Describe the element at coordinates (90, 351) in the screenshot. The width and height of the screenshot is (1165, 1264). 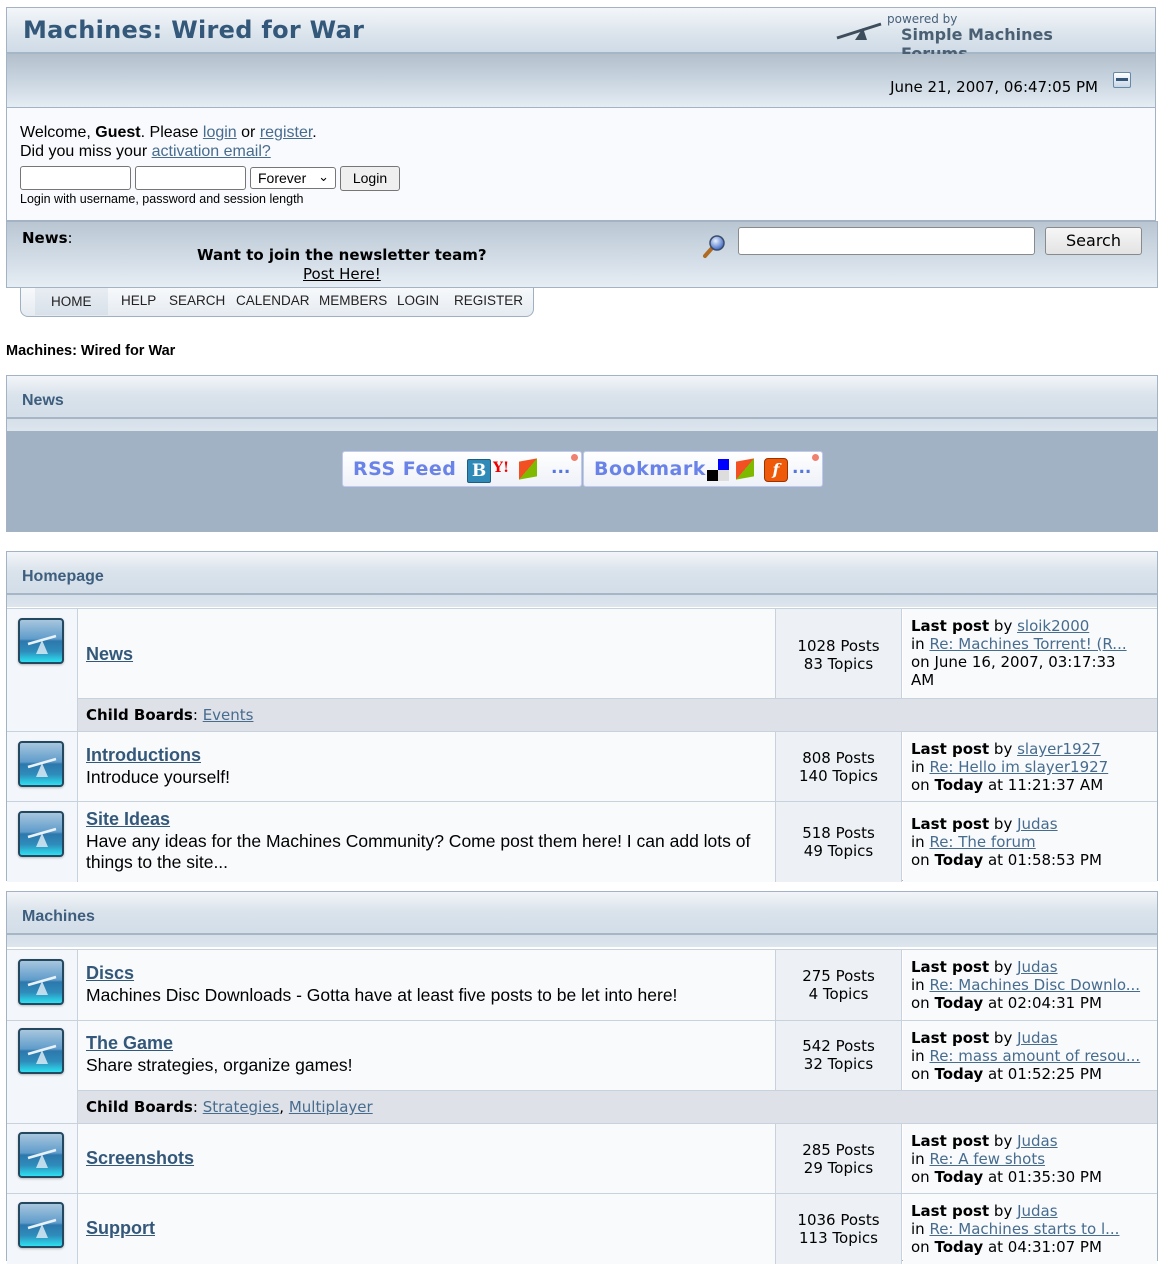
I see `breadcrumb: Machines: Wired for War` at that location.